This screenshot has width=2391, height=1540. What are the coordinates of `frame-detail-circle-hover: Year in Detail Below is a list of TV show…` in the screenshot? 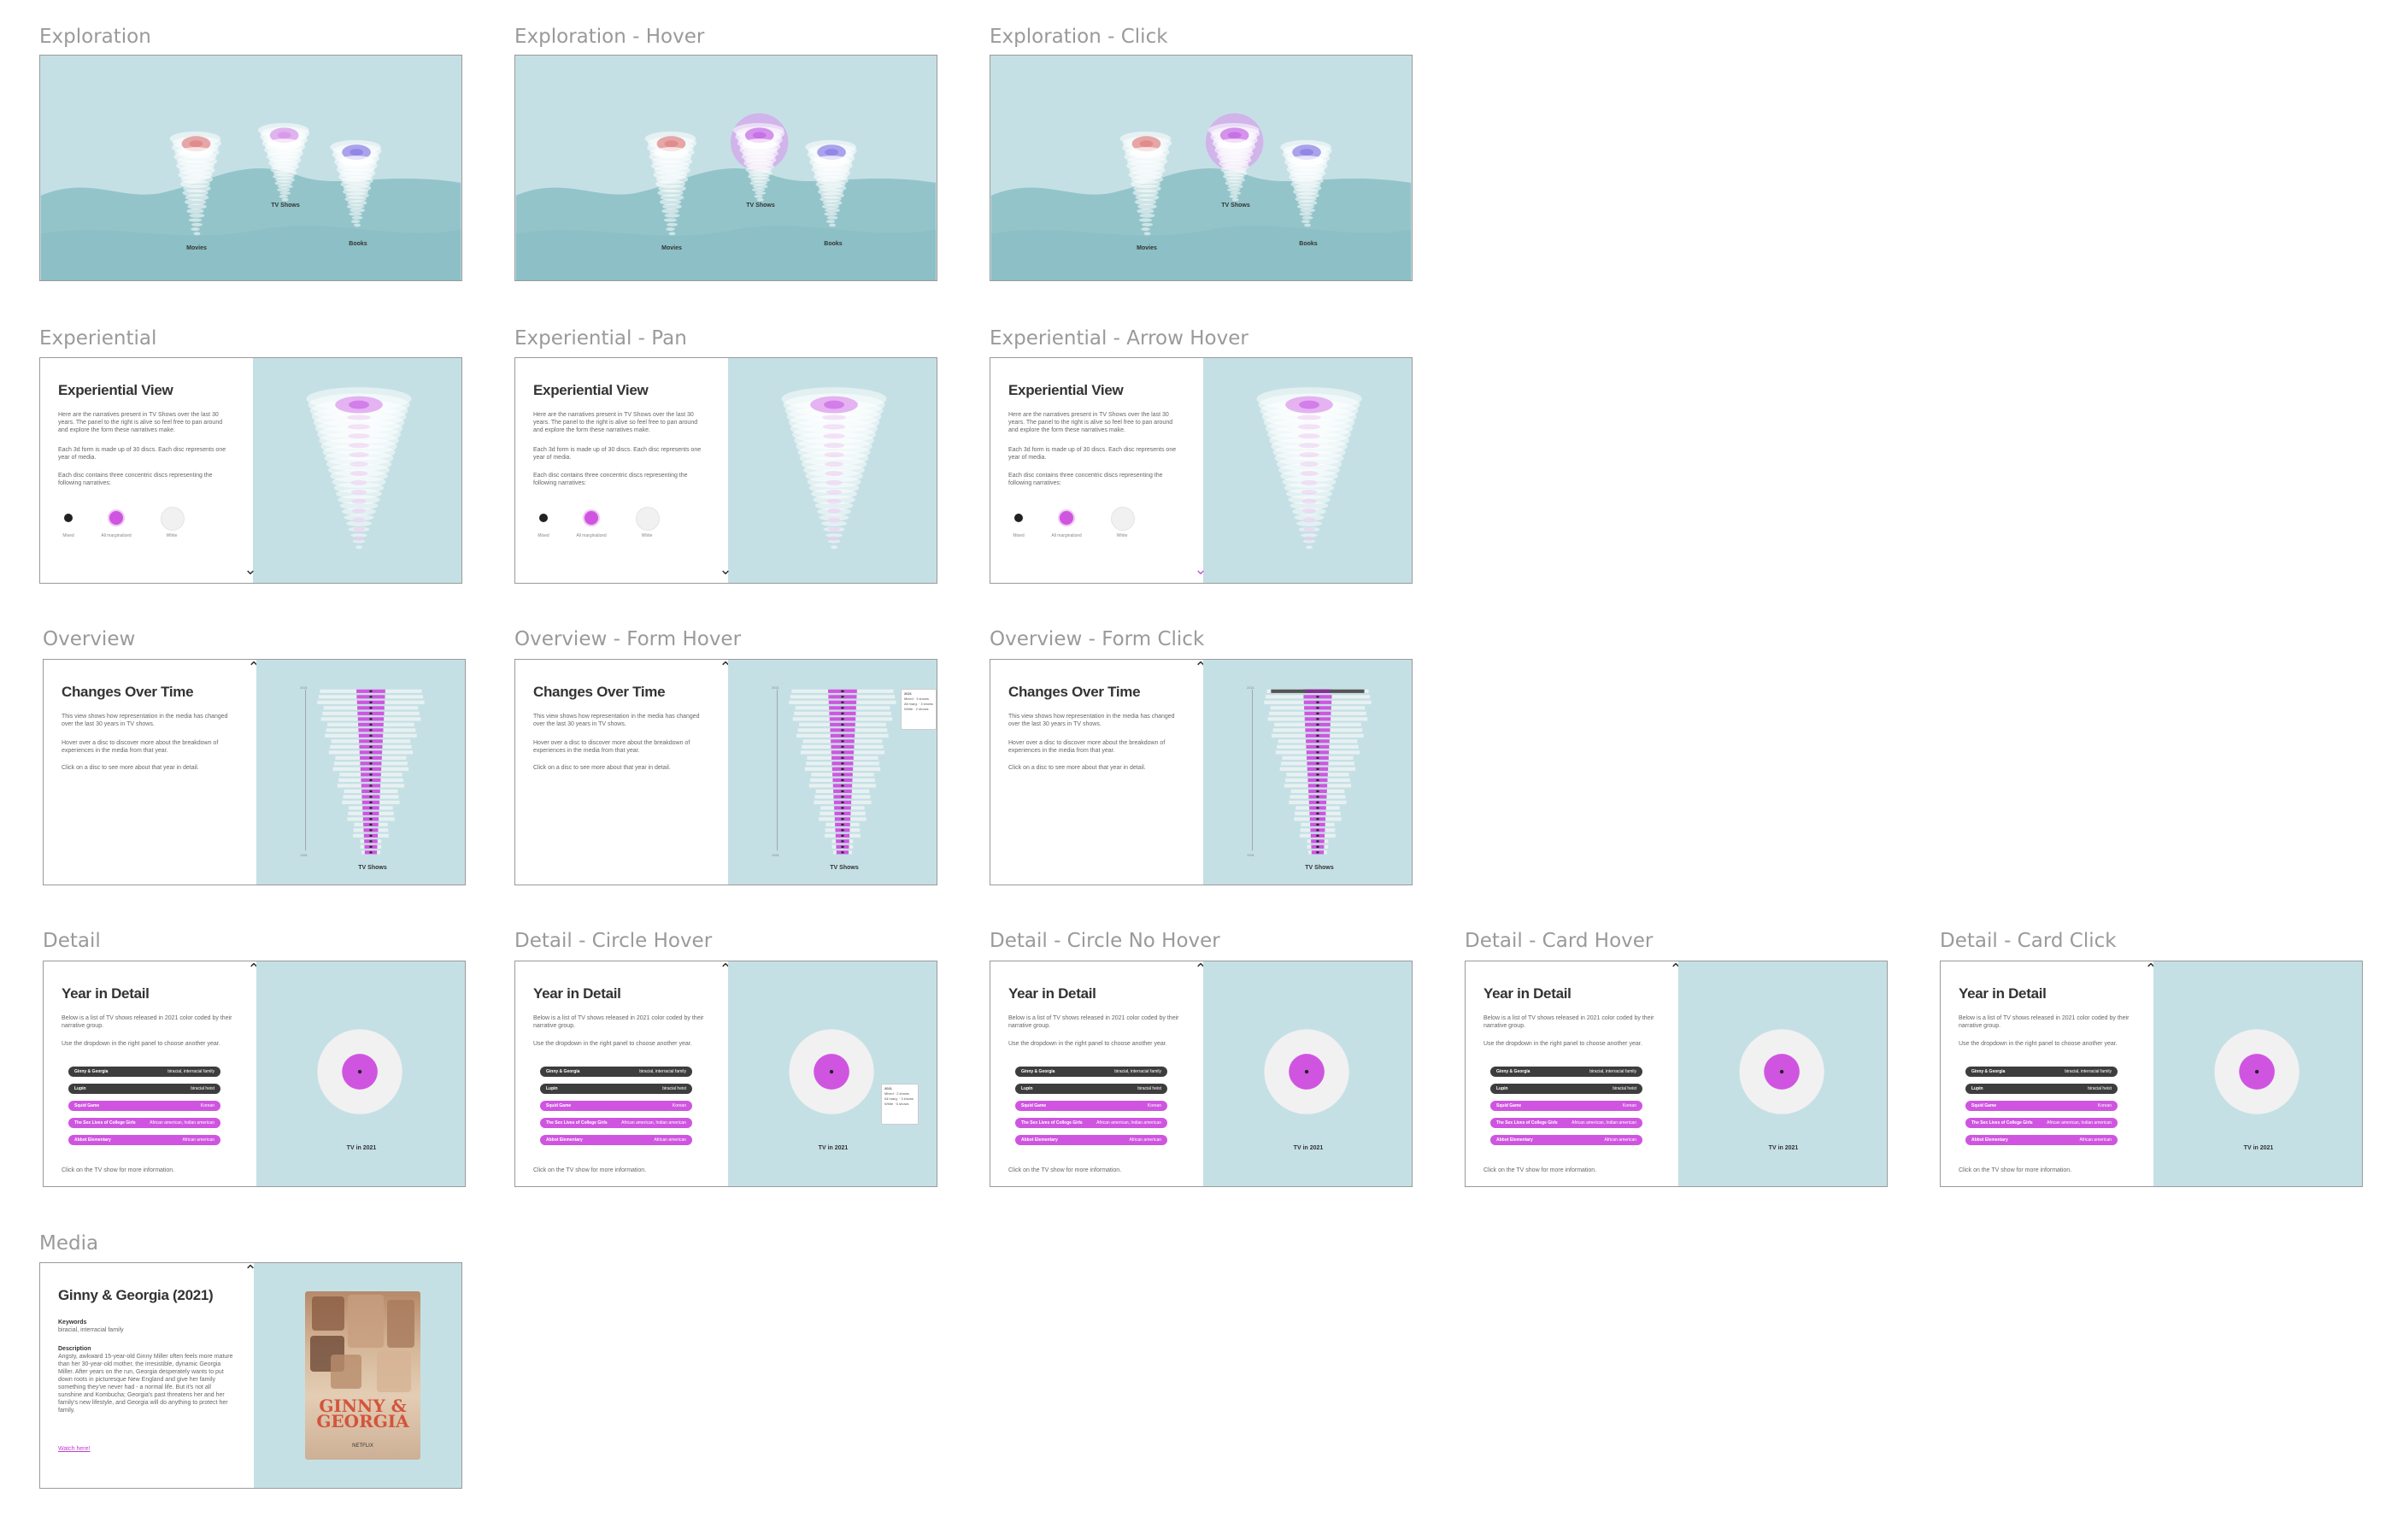 It's located at (725, 1074).